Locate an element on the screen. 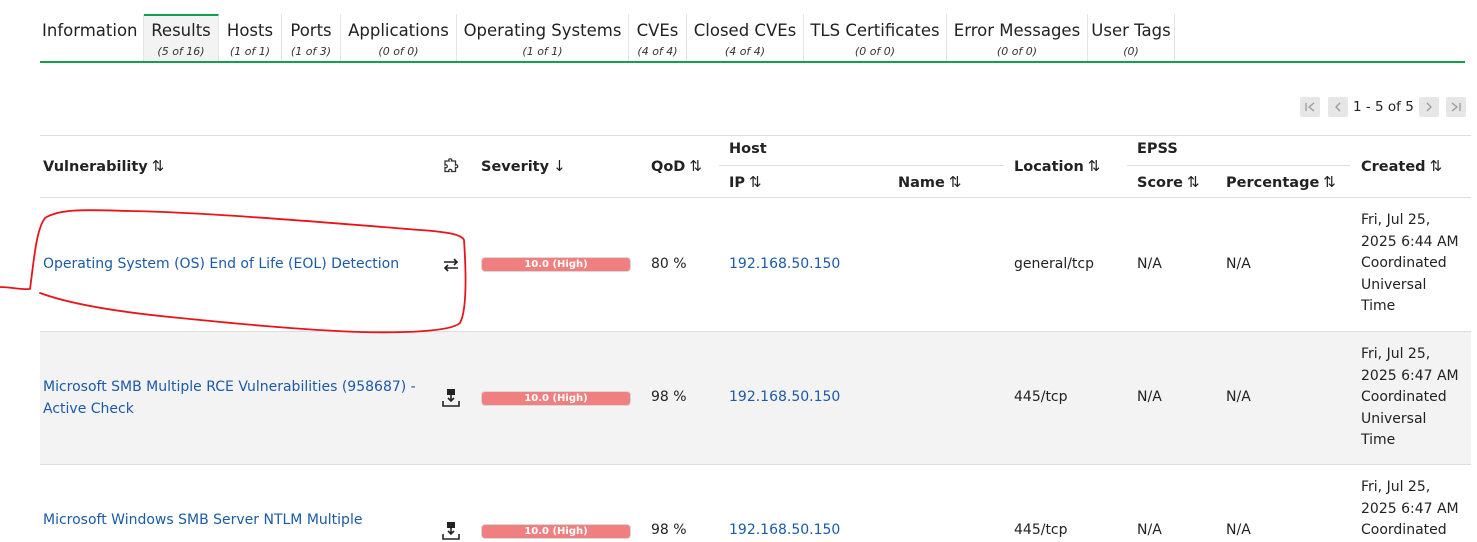  host-group-divider is located at coordinates (861, 165).